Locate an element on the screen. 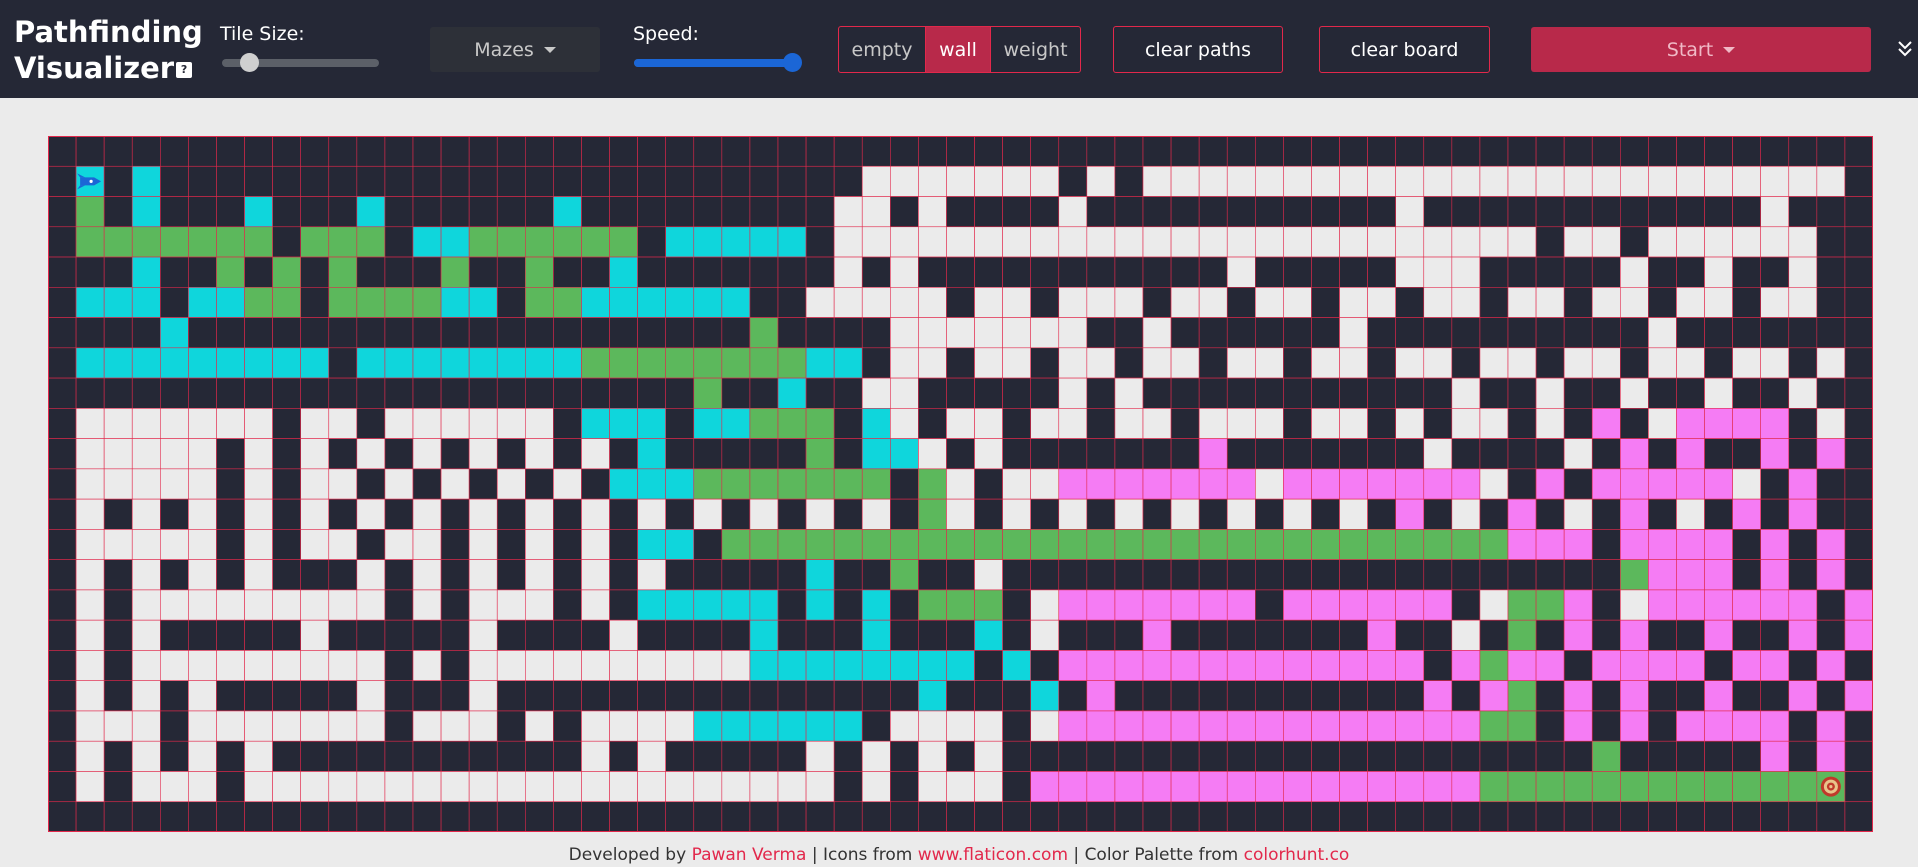 Image resolution: width=1918 pixels, height=867 pixels. flaticon-link: www.flaticon.com is located at coordinates (993, 855).